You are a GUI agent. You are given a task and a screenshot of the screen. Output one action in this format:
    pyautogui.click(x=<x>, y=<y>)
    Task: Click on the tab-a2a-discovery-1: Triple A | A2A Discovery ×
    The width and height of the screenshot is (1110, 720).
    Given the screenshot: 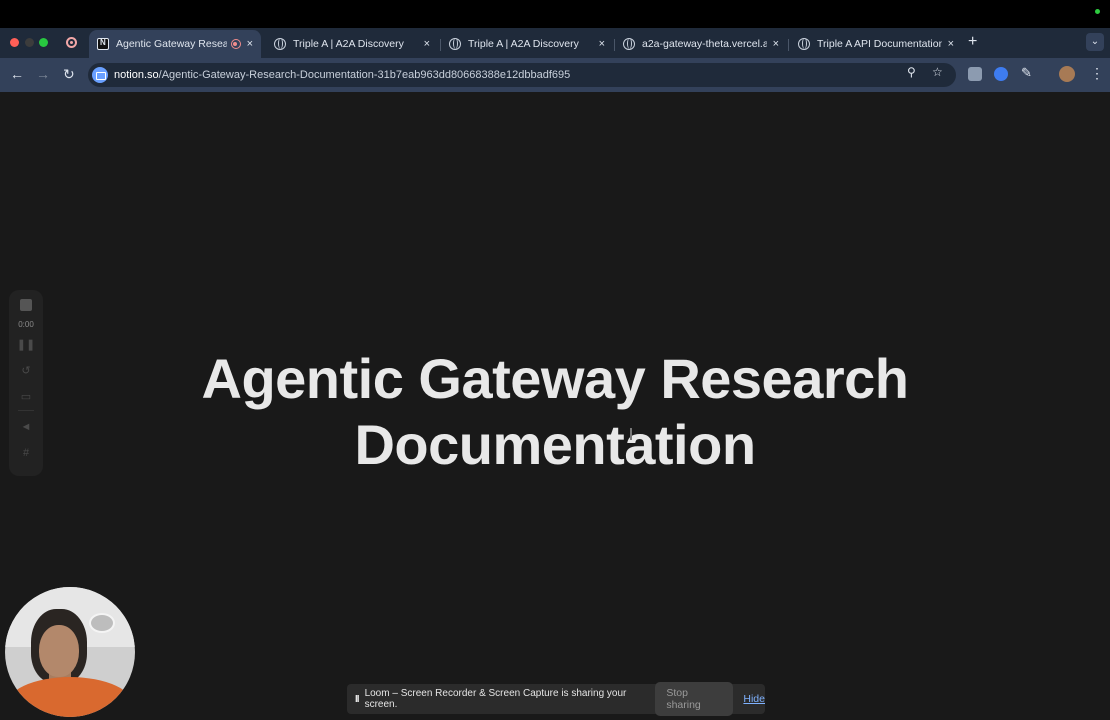 What is the action you would take?
    pyautogui.click(x=352, y=44)
    